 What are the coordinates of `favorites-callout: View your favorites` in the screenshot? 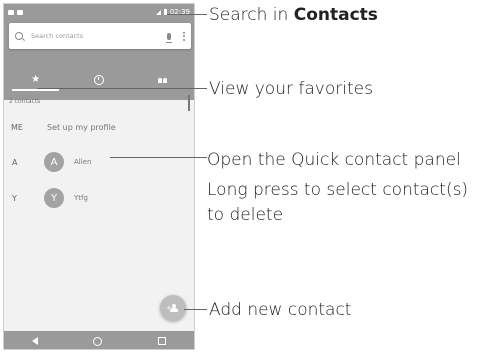 It's located at (291, 89).